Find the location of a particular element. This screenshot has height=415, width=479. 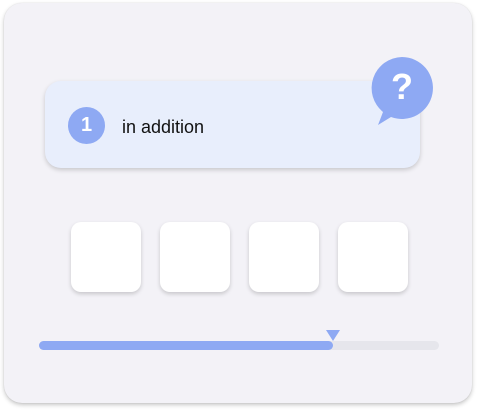

question-text: in addition is located at coordinates (163, 127).